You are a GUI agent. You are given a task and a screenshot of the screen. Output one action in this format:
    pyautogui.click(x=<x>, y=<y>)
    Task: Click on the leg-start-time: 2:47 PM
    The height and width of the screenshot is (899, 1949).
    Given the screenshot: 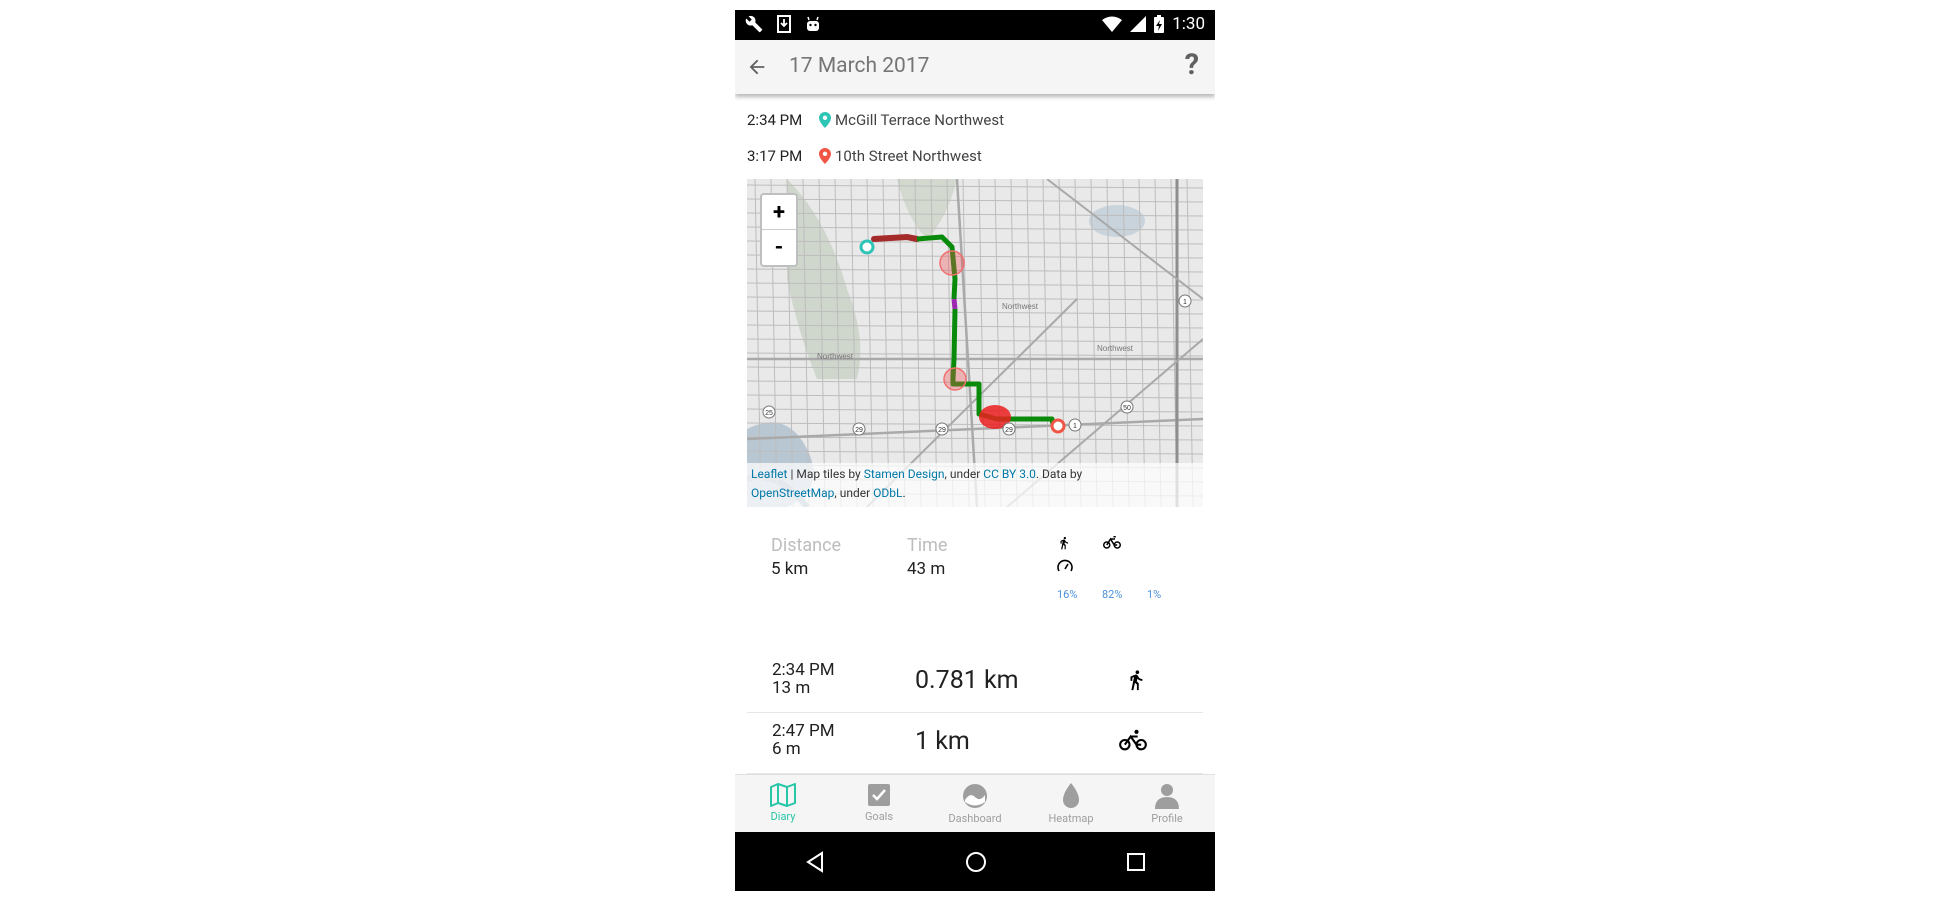 What is the action you would take?
    pyautogui.click(x=803, y=731)
    